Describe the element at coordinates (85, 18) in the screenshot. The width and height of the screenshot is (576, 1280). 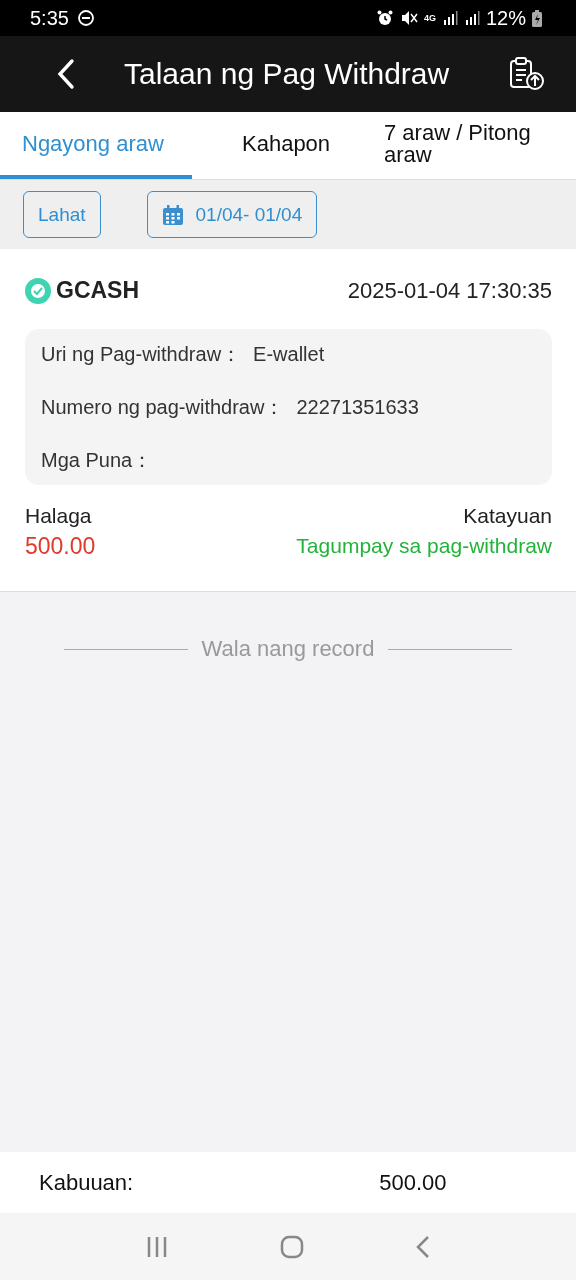
I see `do-not-disturb-icon` at that location.